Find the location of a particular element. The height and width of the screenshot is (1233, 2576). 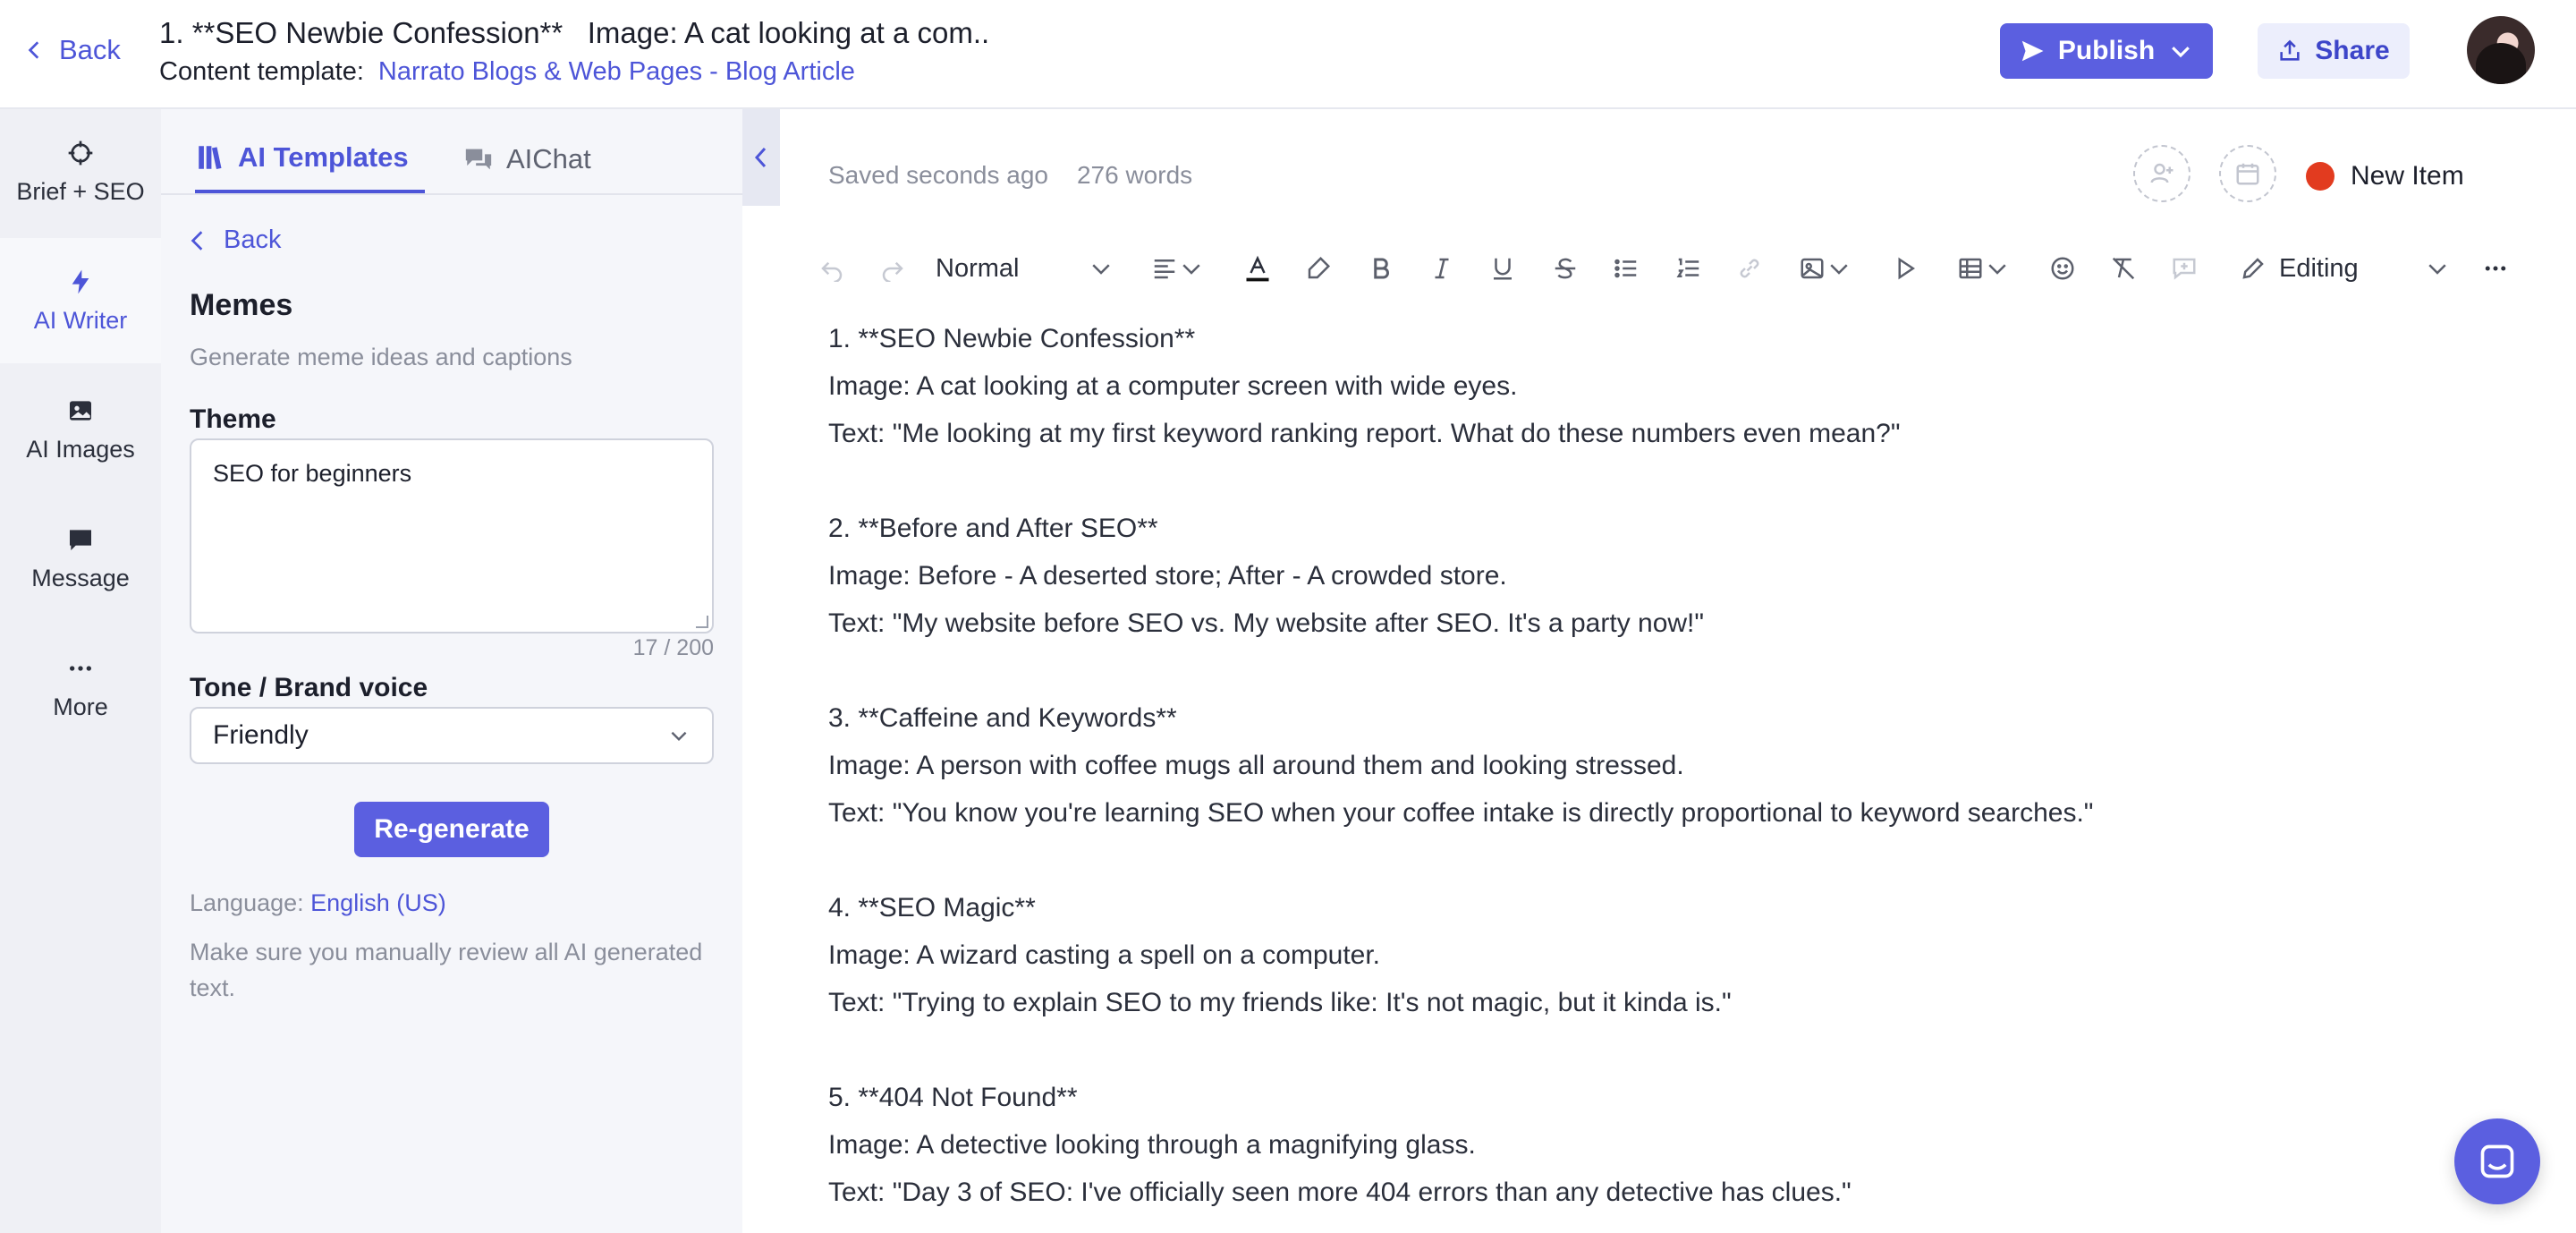

strikethrough-button is located at coordinates (1565, 268).